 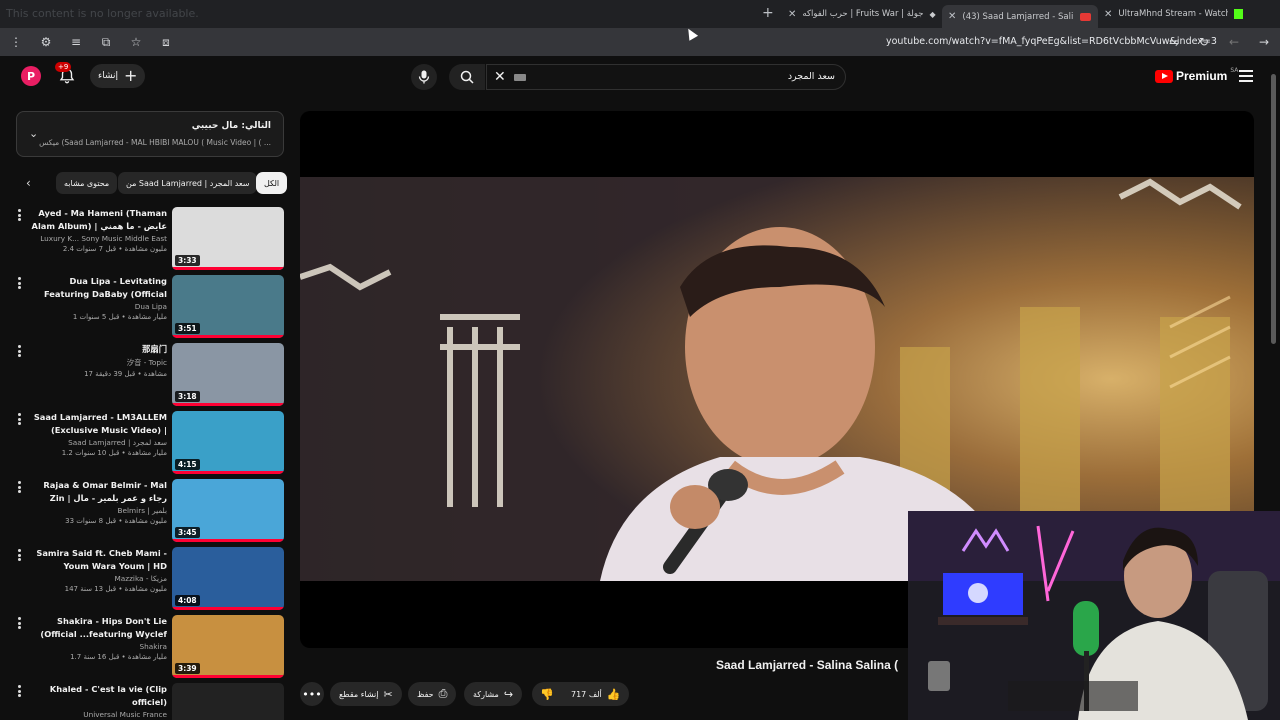 What do you see at coordinates (33, 133) in the screenshot?
I see `chevron-down-icon: ⌄` at bounding box center [33, 133].